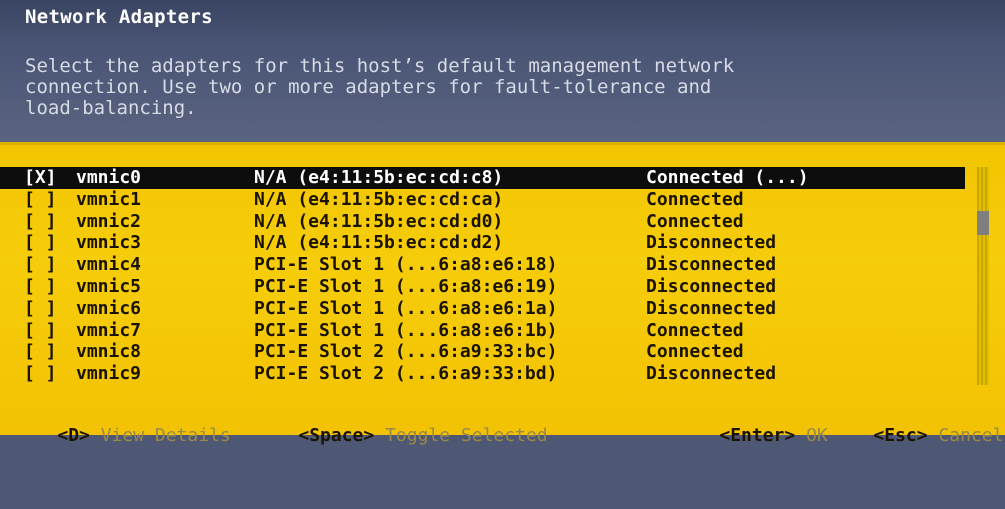 This screenshot has height=509, width=1005. Describe the element at coordinates (336, 435) in the screenshot. I see `toggle-key: <Space>` at that location.